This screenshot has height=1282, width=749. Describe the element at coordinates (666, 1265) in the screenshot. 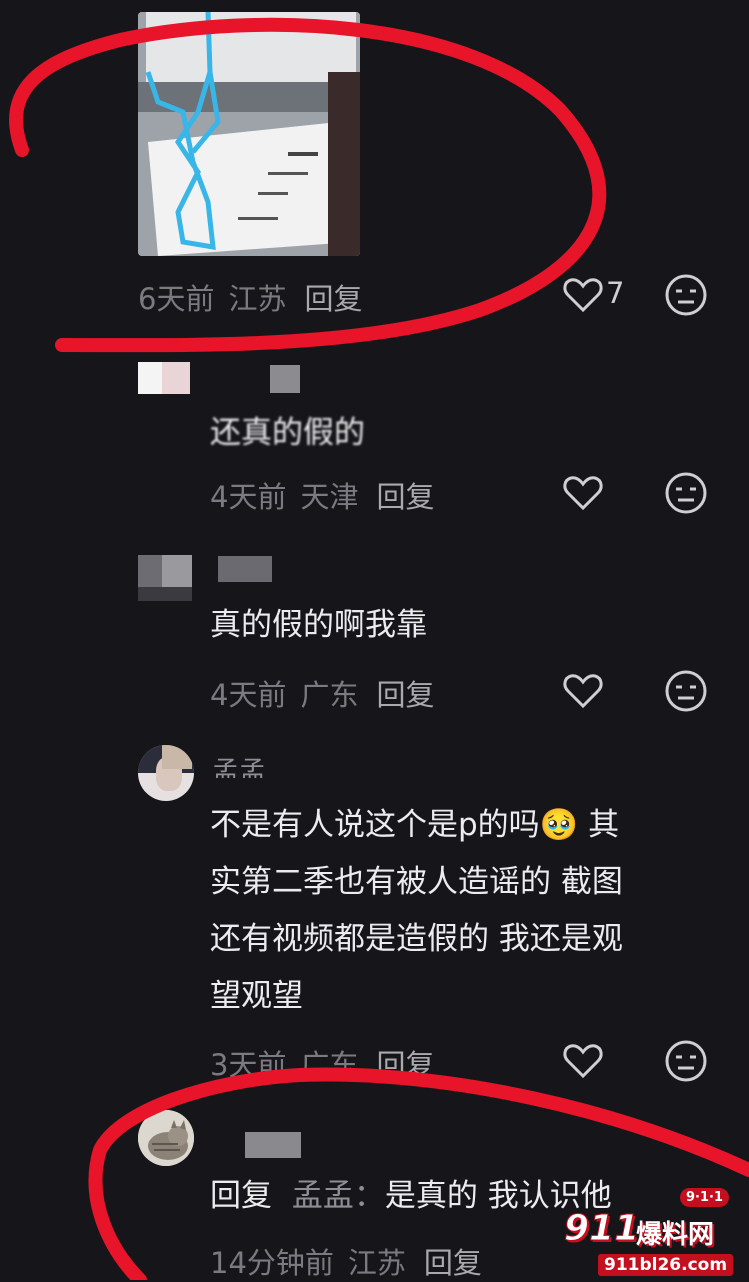

I see `watermark-url: 911bl26.com` at that location.